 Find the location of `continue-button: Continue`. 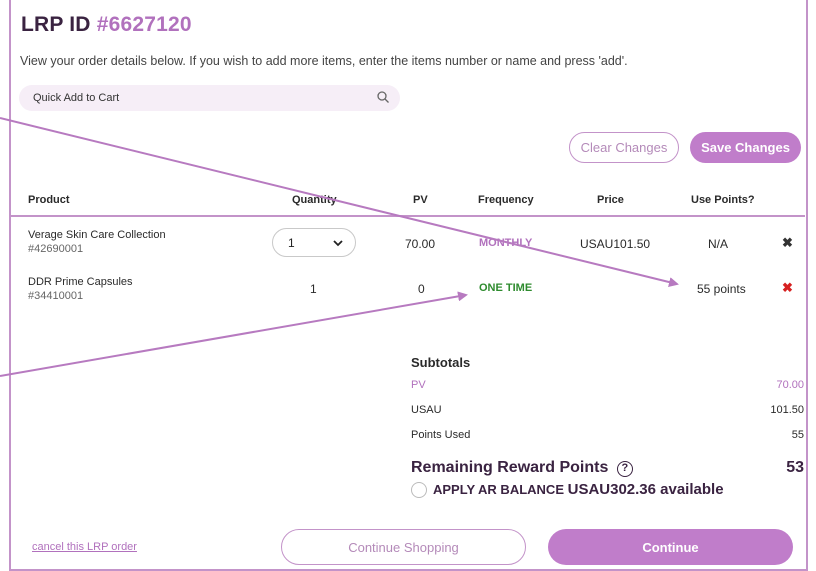

continue-button: Continue is located at coordinates (670, 547).